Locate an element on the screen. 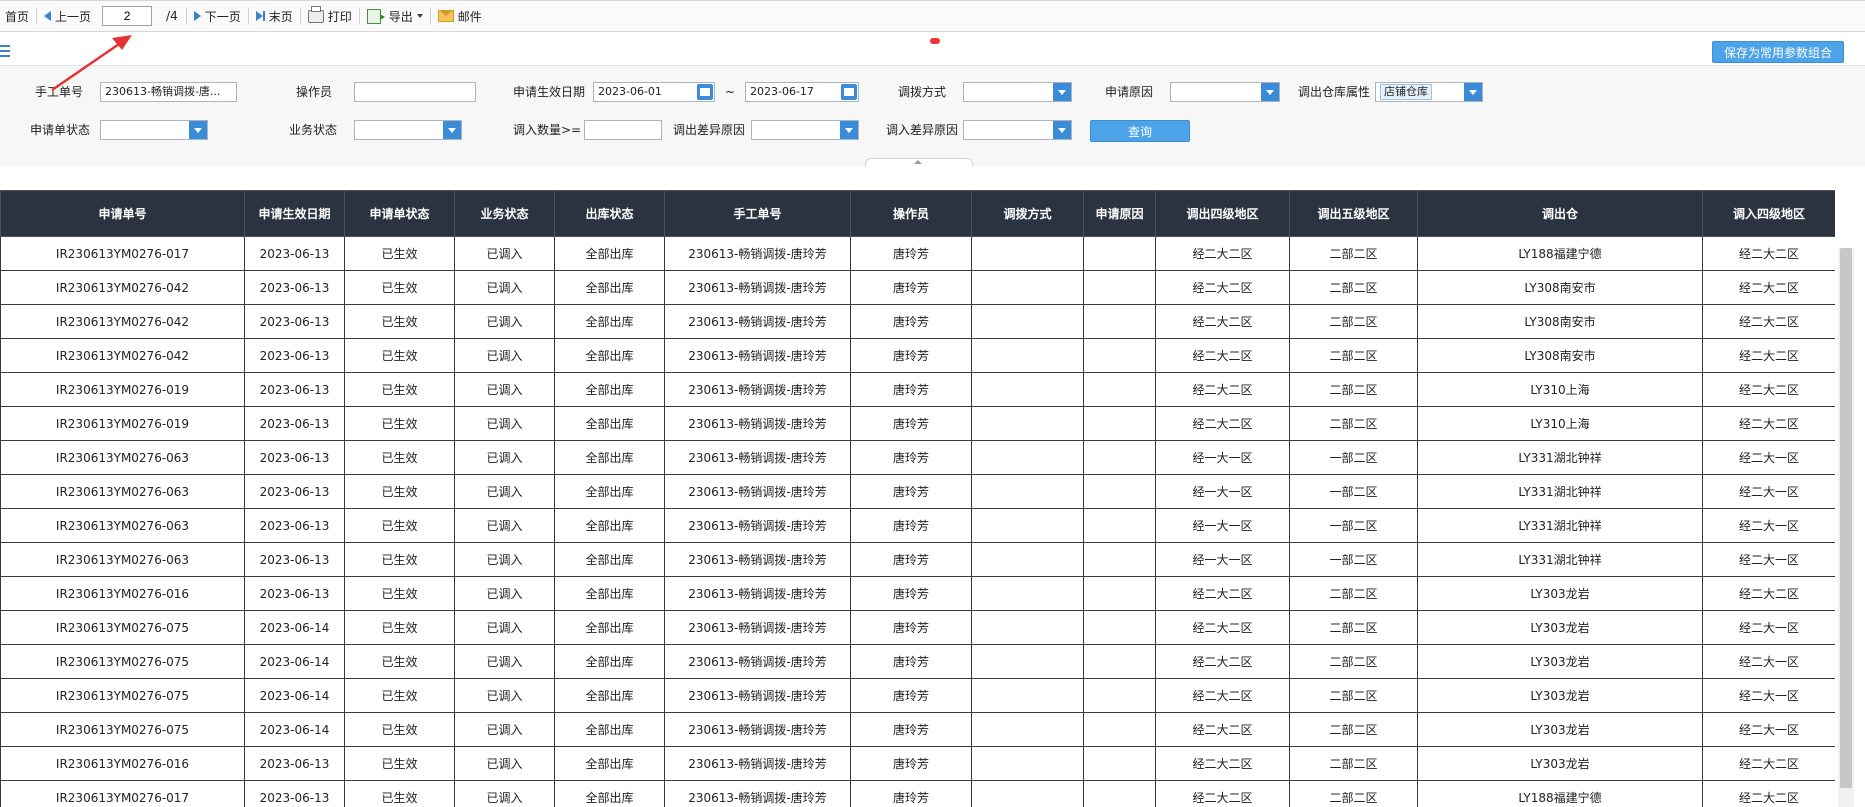  date-to-value: 2023-06-17 is located at coordinates (782, 91).